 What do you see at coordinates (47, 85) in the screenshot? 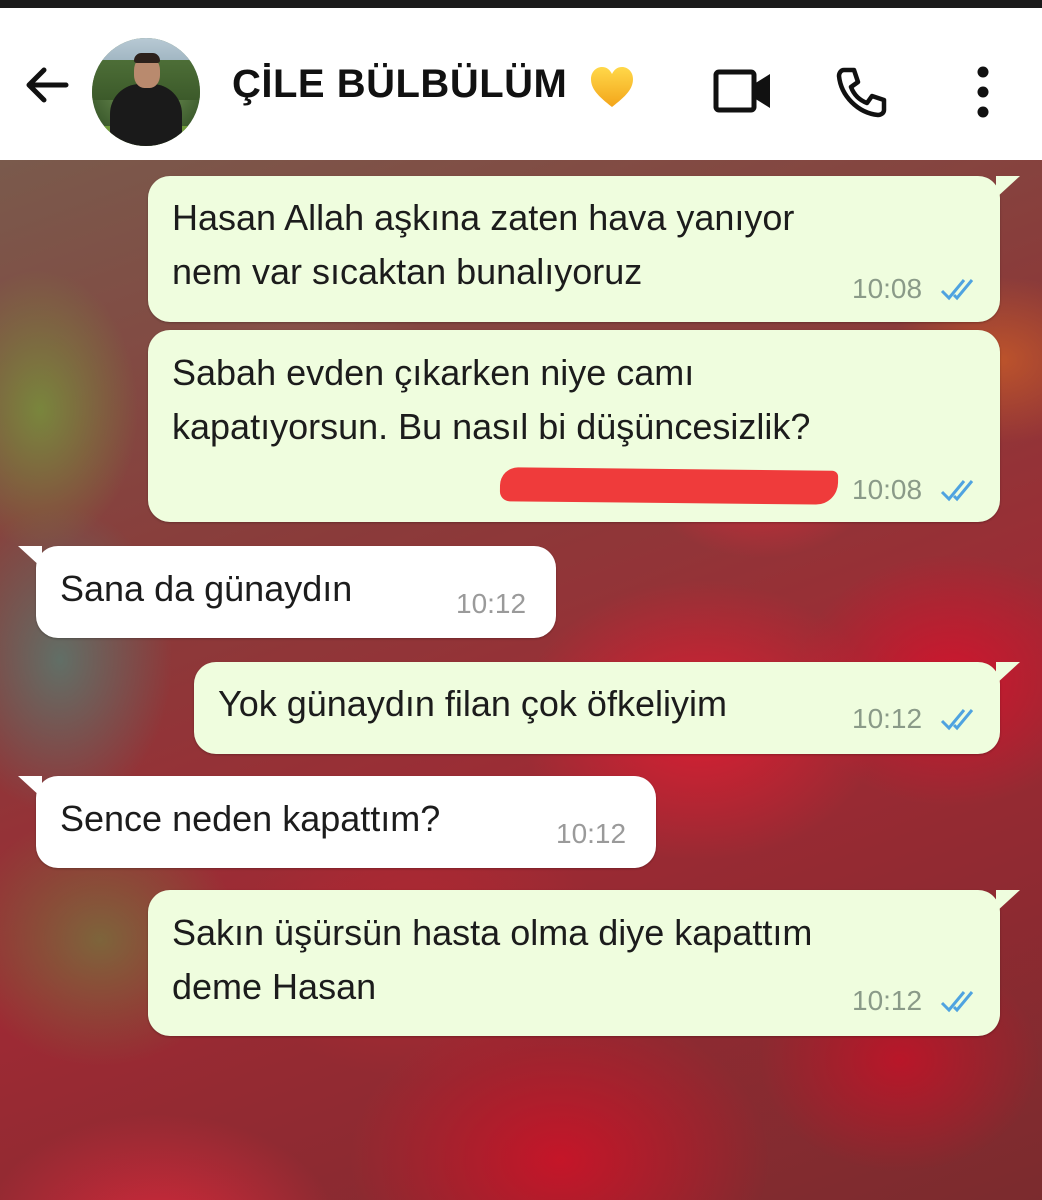
I see `back-arrow-icon` at bounding box center [47, 85].